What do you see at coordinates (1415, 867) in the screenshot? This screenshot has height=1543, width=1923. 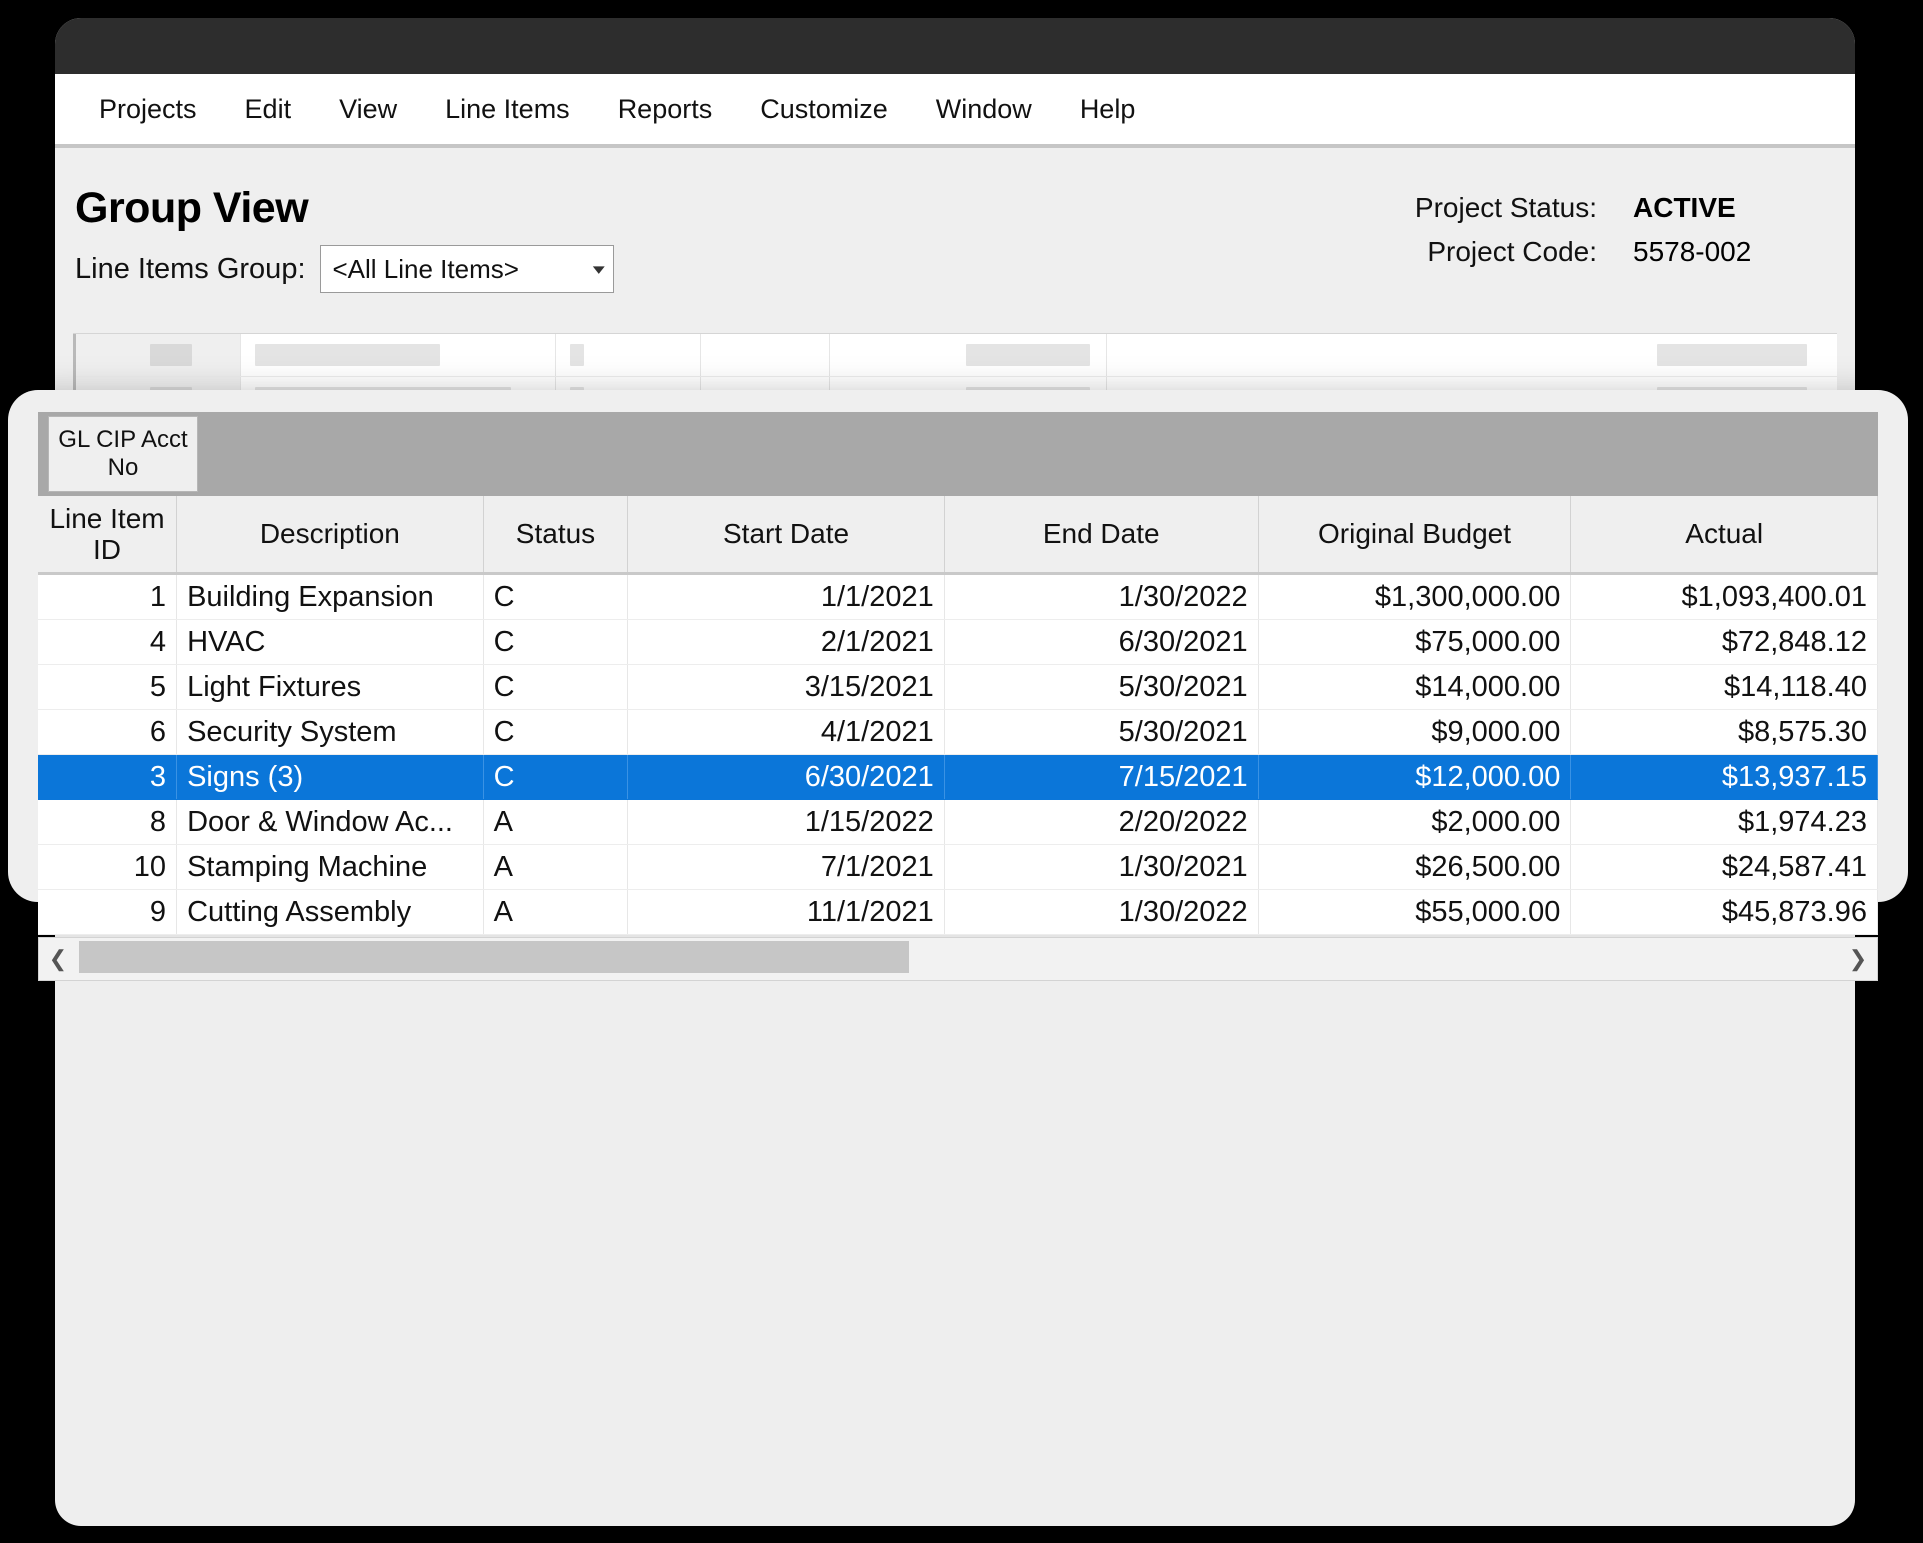 I see `cell-original-budget: $26,500.00` at bounding box center [1415, 867].